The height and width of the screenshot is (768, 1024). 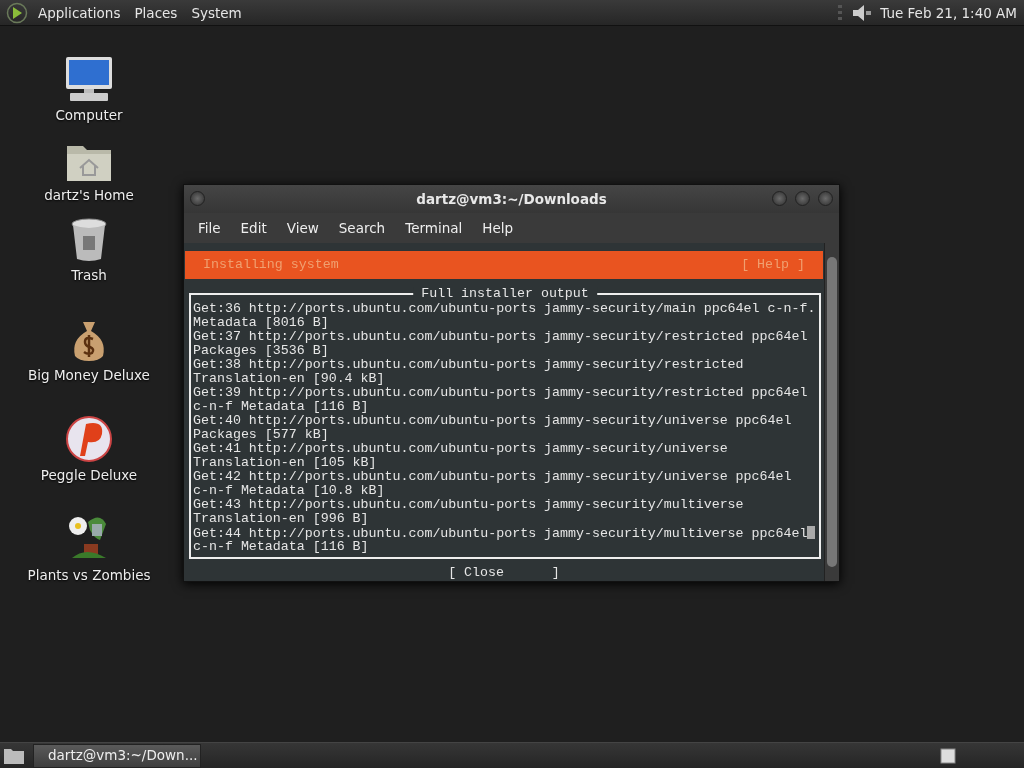 I want to click on panel-menu: Places, so click(x=156, y=13).